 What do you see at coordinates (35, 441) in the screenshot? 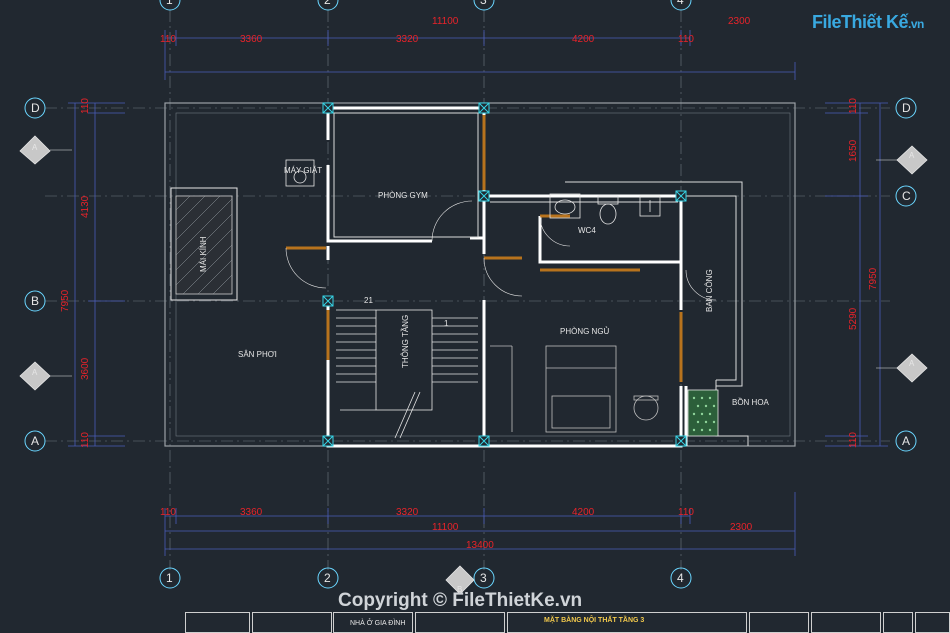
I see `axis-left-a: A` at bounding box center [35, 441].